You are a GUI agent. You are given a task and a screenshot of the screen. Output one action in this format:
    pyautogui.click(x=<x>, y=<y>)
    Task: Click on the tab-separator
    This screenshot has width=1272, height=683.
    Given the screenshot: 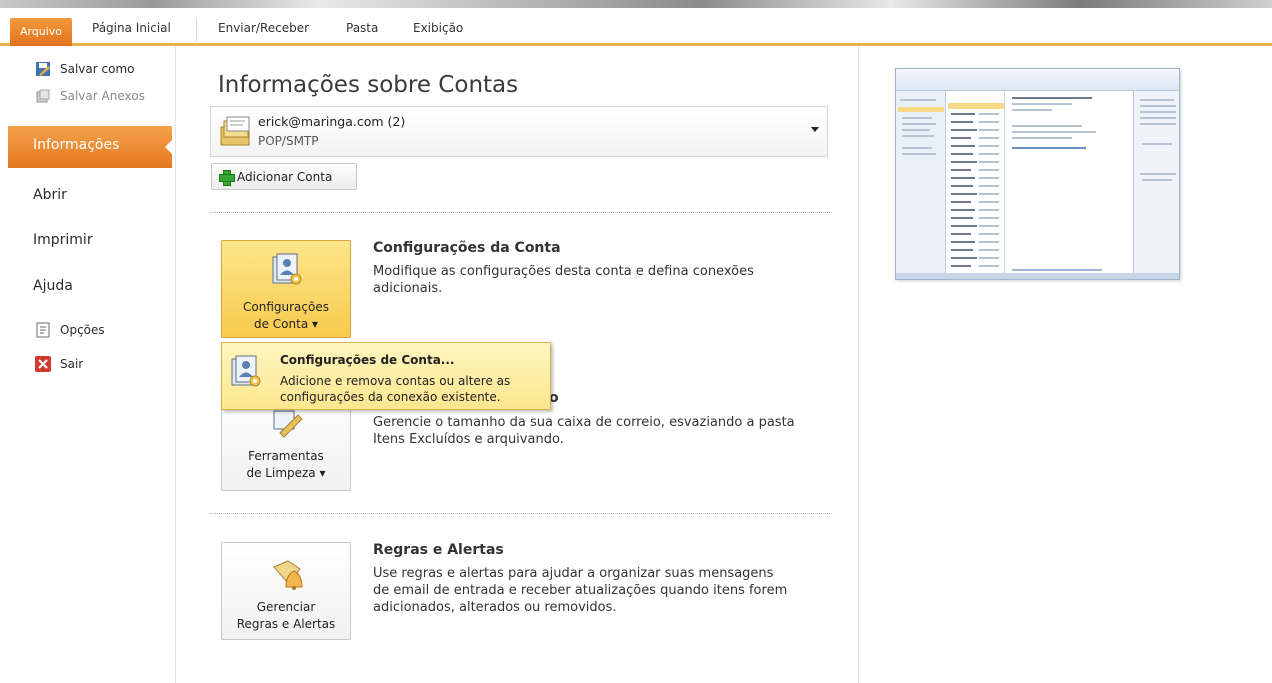 What is the action you would take?
    pyautogui.click(x=196, y=30)
    